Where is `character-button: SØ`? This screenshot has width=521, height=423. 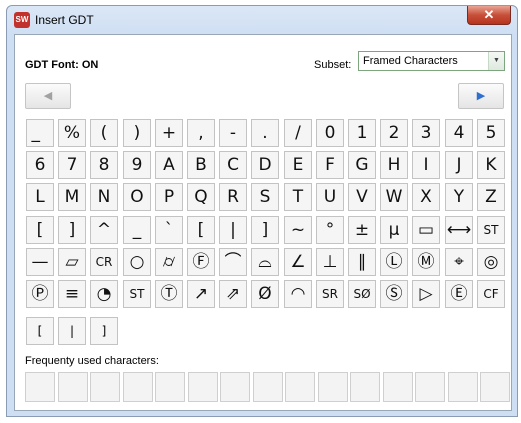 character-button: SØ is located at coordinates (362, 294).